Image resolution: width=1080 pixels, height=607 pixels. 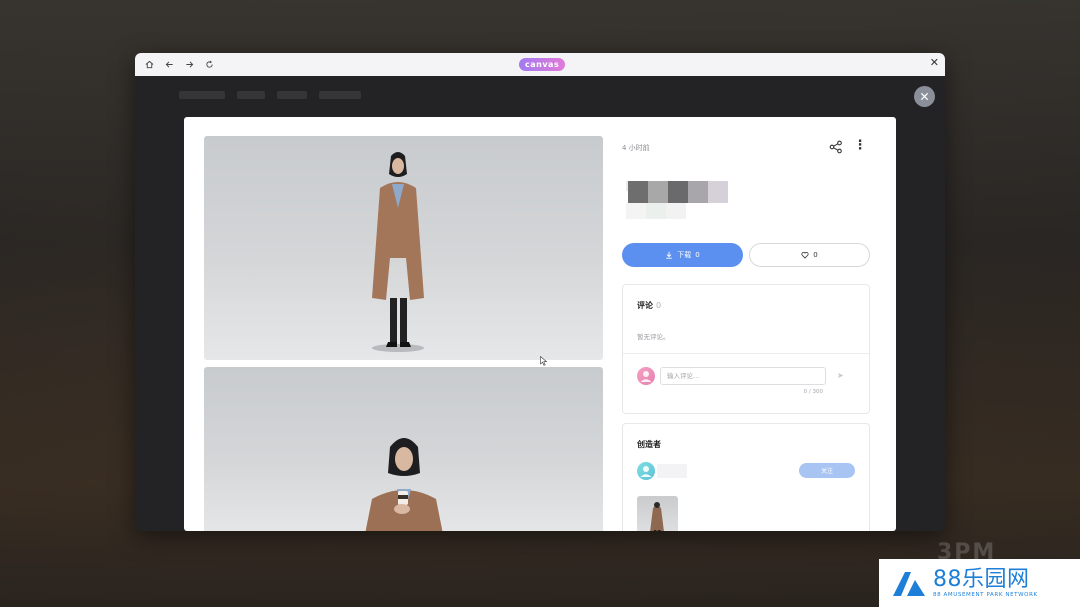 I want to click on comments-count: 0, so click(x=659, y=305).